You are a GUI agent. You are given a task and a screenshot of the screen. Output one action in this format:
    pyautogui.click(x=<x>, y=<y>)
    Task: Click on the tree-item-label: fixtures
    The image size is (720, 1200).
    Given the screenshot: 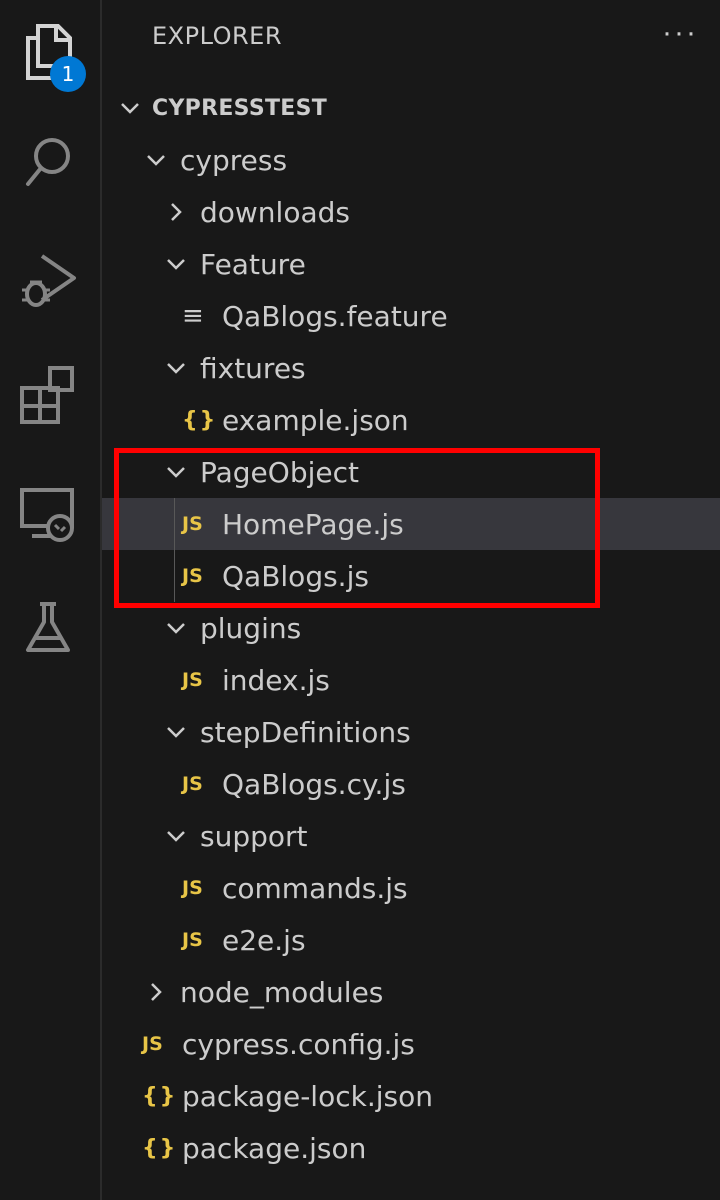 What is the action you would take?
    pyautogui.click(x=253, y=368)
    